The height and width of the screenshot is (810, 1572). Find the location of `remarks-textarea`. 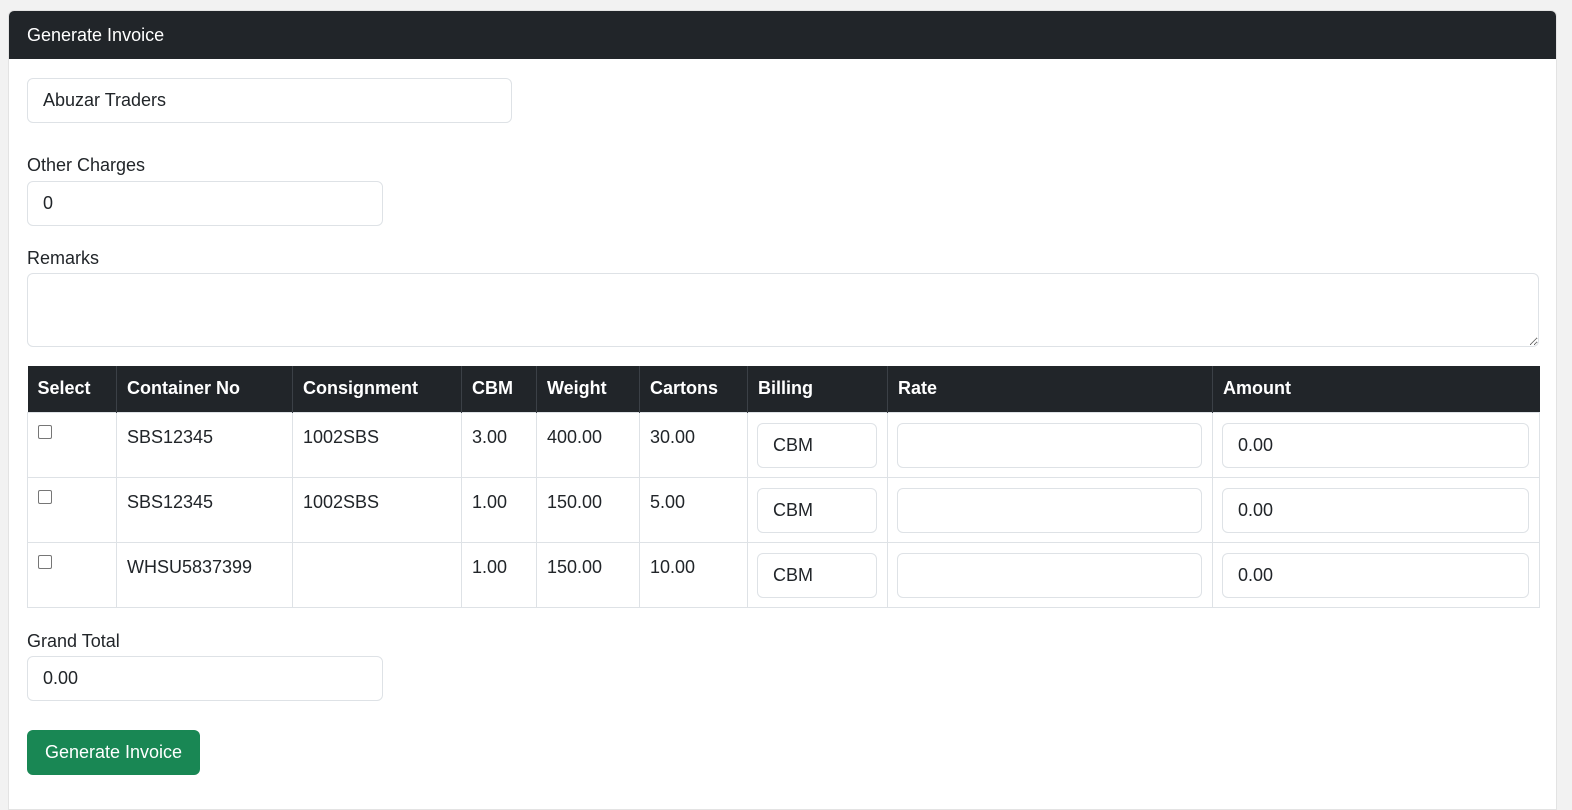

remarks-textarea is located at coordinates (783, 310).